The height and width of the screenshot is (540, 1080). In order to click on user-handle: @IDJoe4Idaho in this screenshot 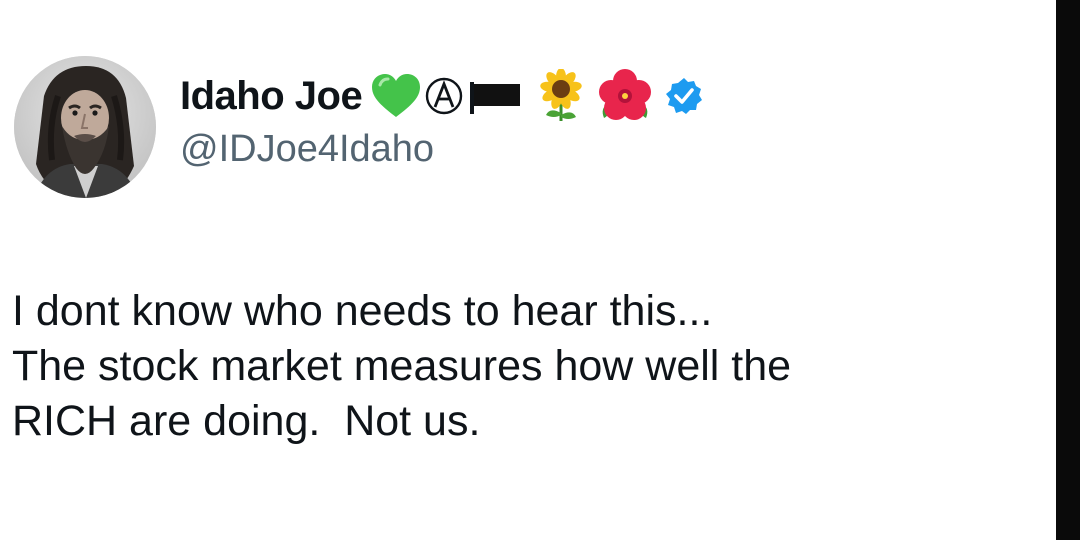, I will do `click(560, 149)`.